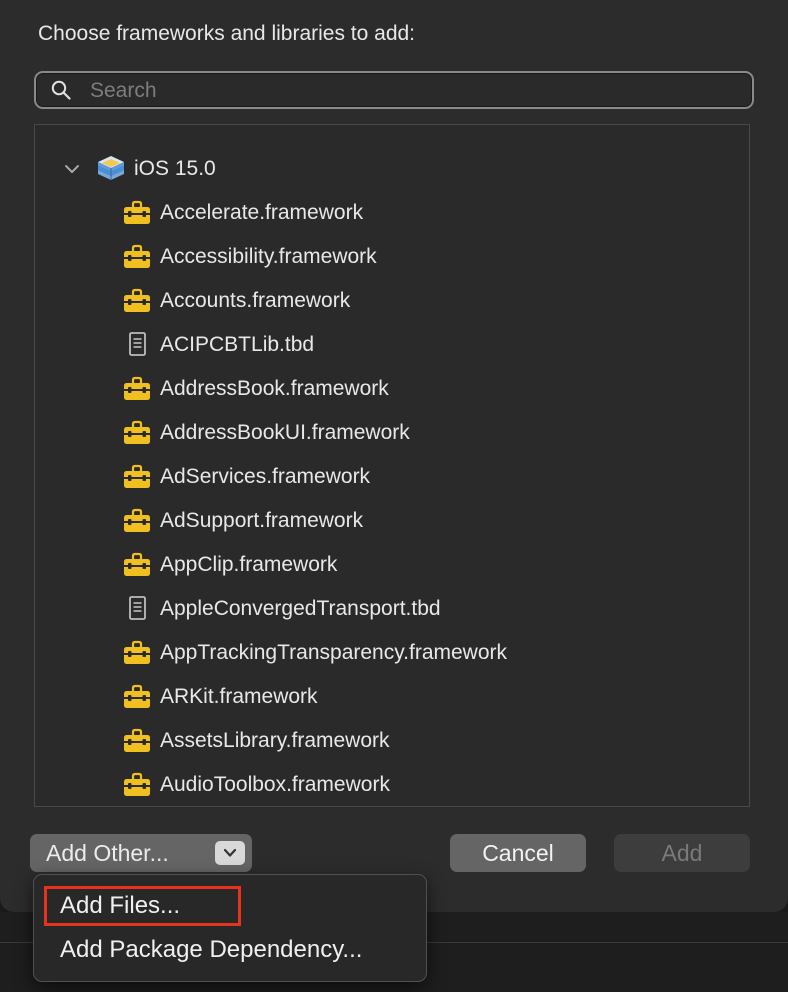 The width and height of the screenshot is (788, 992). Describe the element at coordinates (300, 608) in the screenshot. I see `list-item-label: AppleConvergedTransport.tbd` at that location.